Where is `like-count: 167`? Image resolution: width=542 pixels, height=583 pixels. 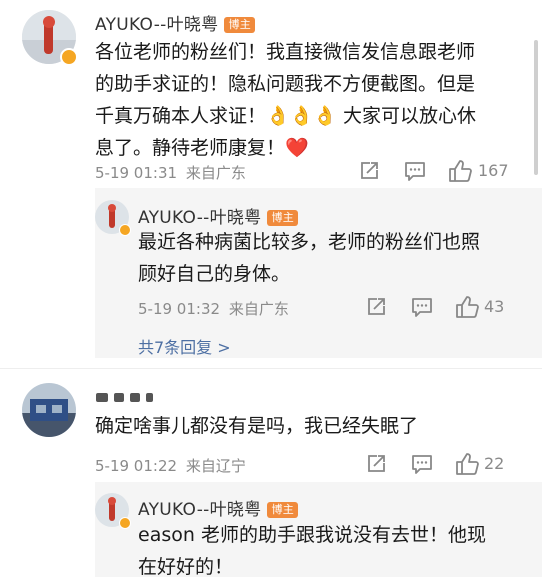 like-count: 167 is located at coordinates (493, 170).